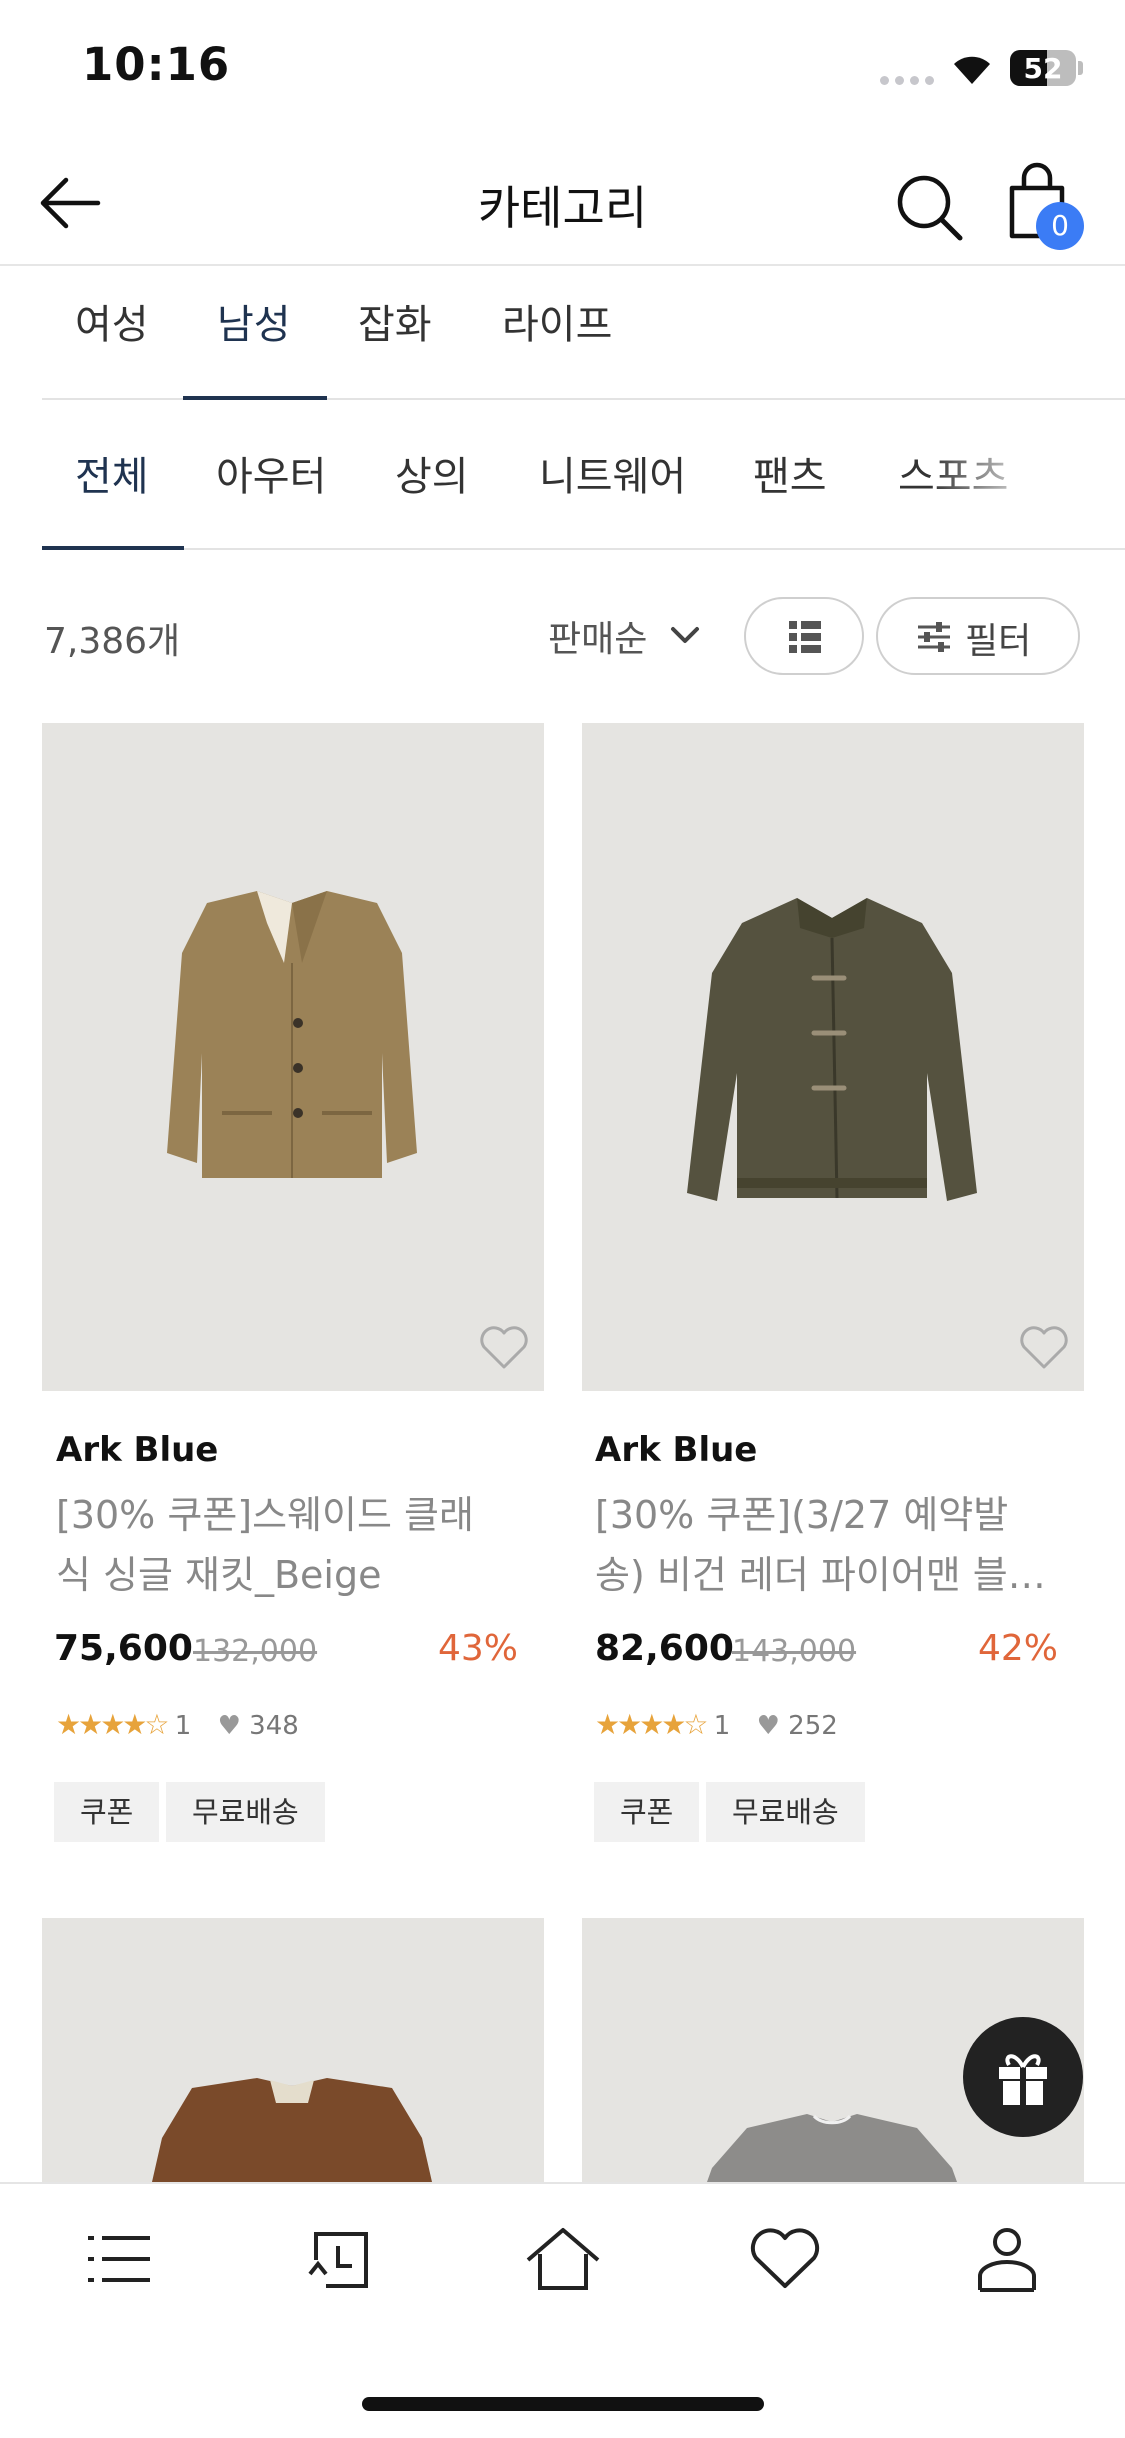 Image resolution: width=1125 pixels, height=2438 pixels. I want to click on profile-icon, so click(1007, 2259).